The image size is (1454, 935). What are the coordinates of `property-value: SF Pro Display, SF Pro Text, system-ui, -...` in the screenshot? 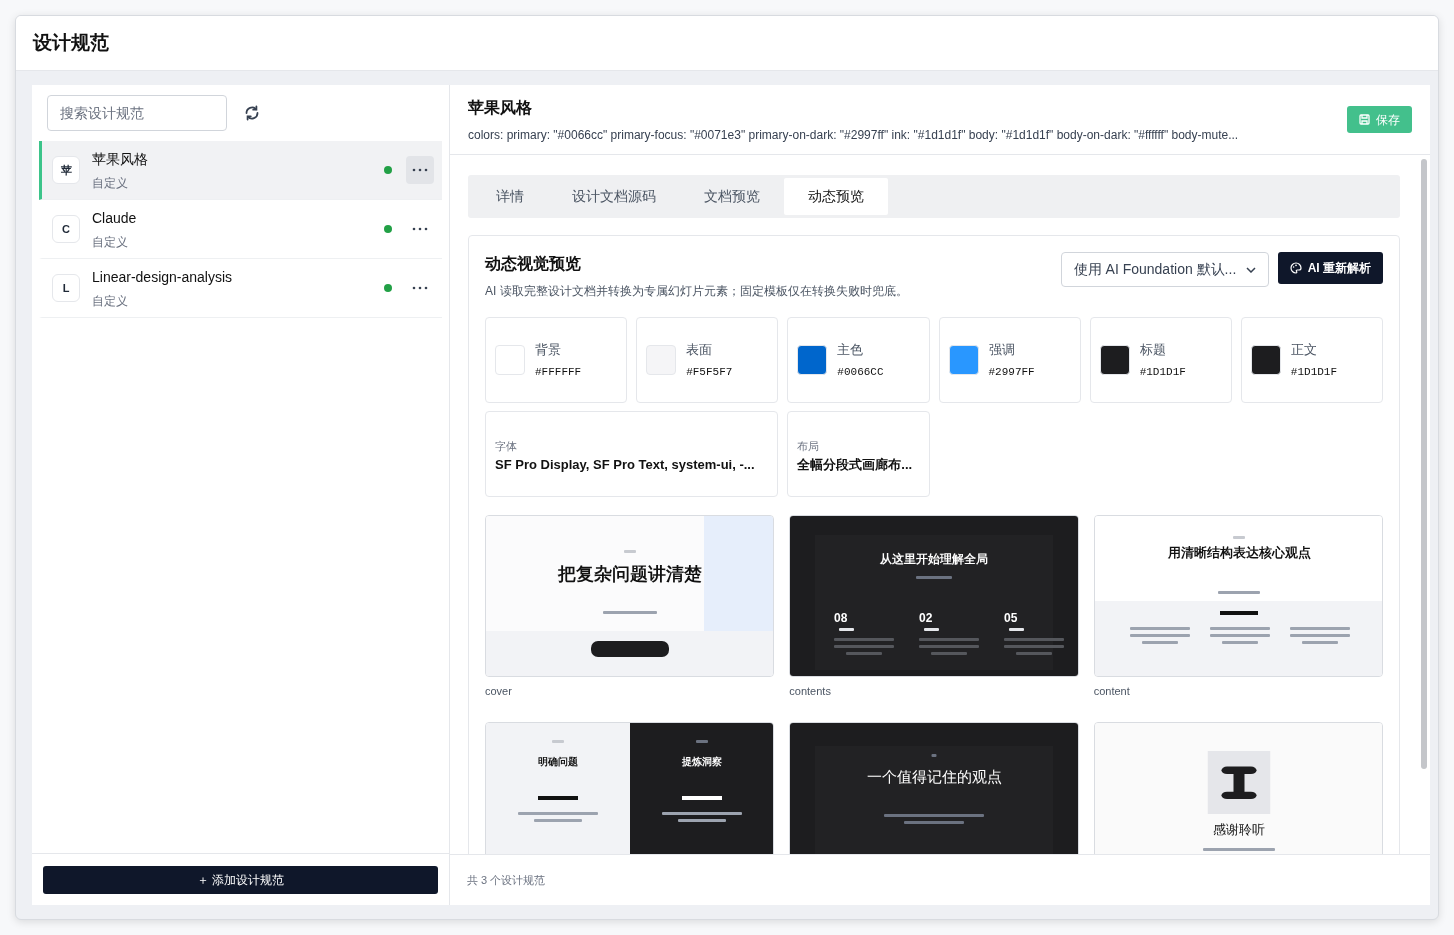 It's located at (625, 464).